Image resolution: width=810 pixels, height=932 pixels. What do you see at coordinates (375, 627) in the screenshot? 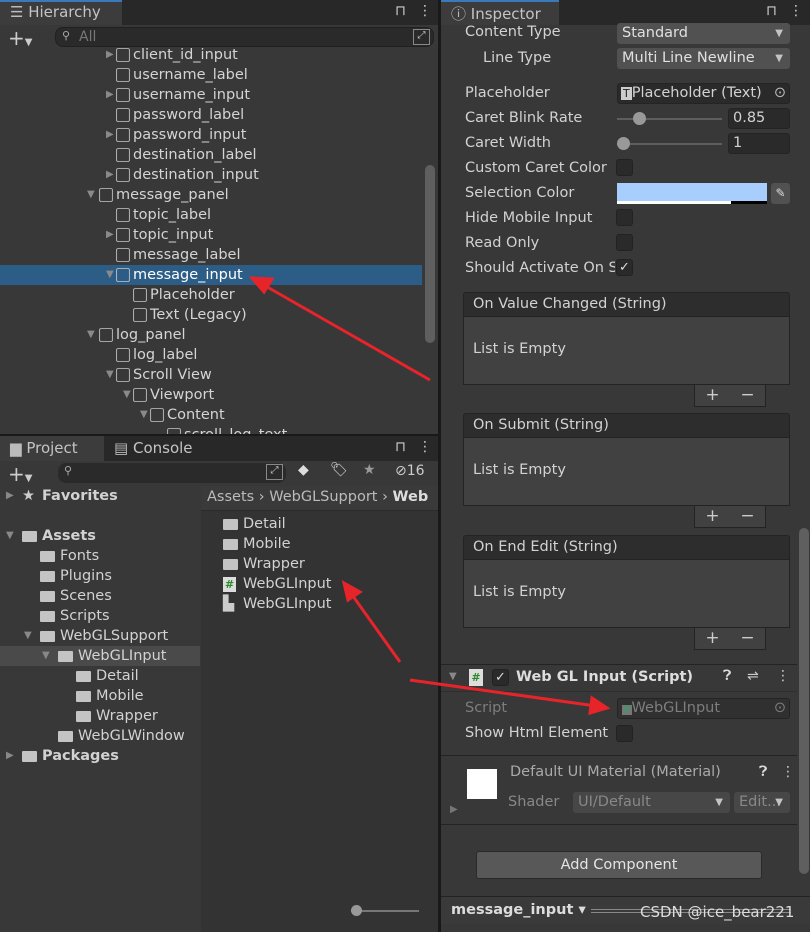
I see `annotation-arrow-project` at bounding box center [375, 627].